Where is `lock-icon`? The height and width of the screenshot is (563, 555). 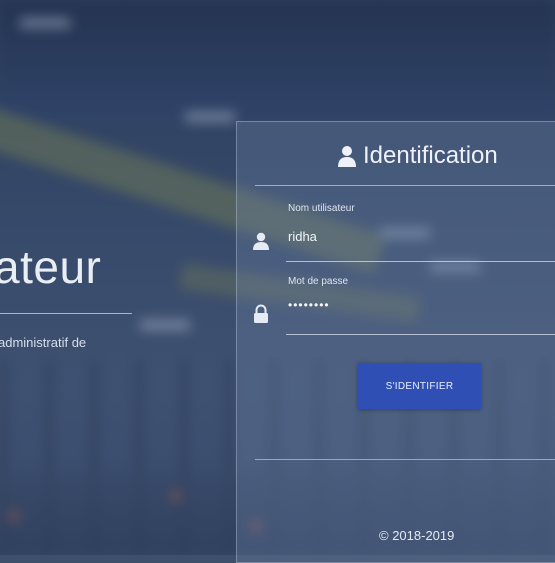
lock-icon is located at coordinates (261, 314).